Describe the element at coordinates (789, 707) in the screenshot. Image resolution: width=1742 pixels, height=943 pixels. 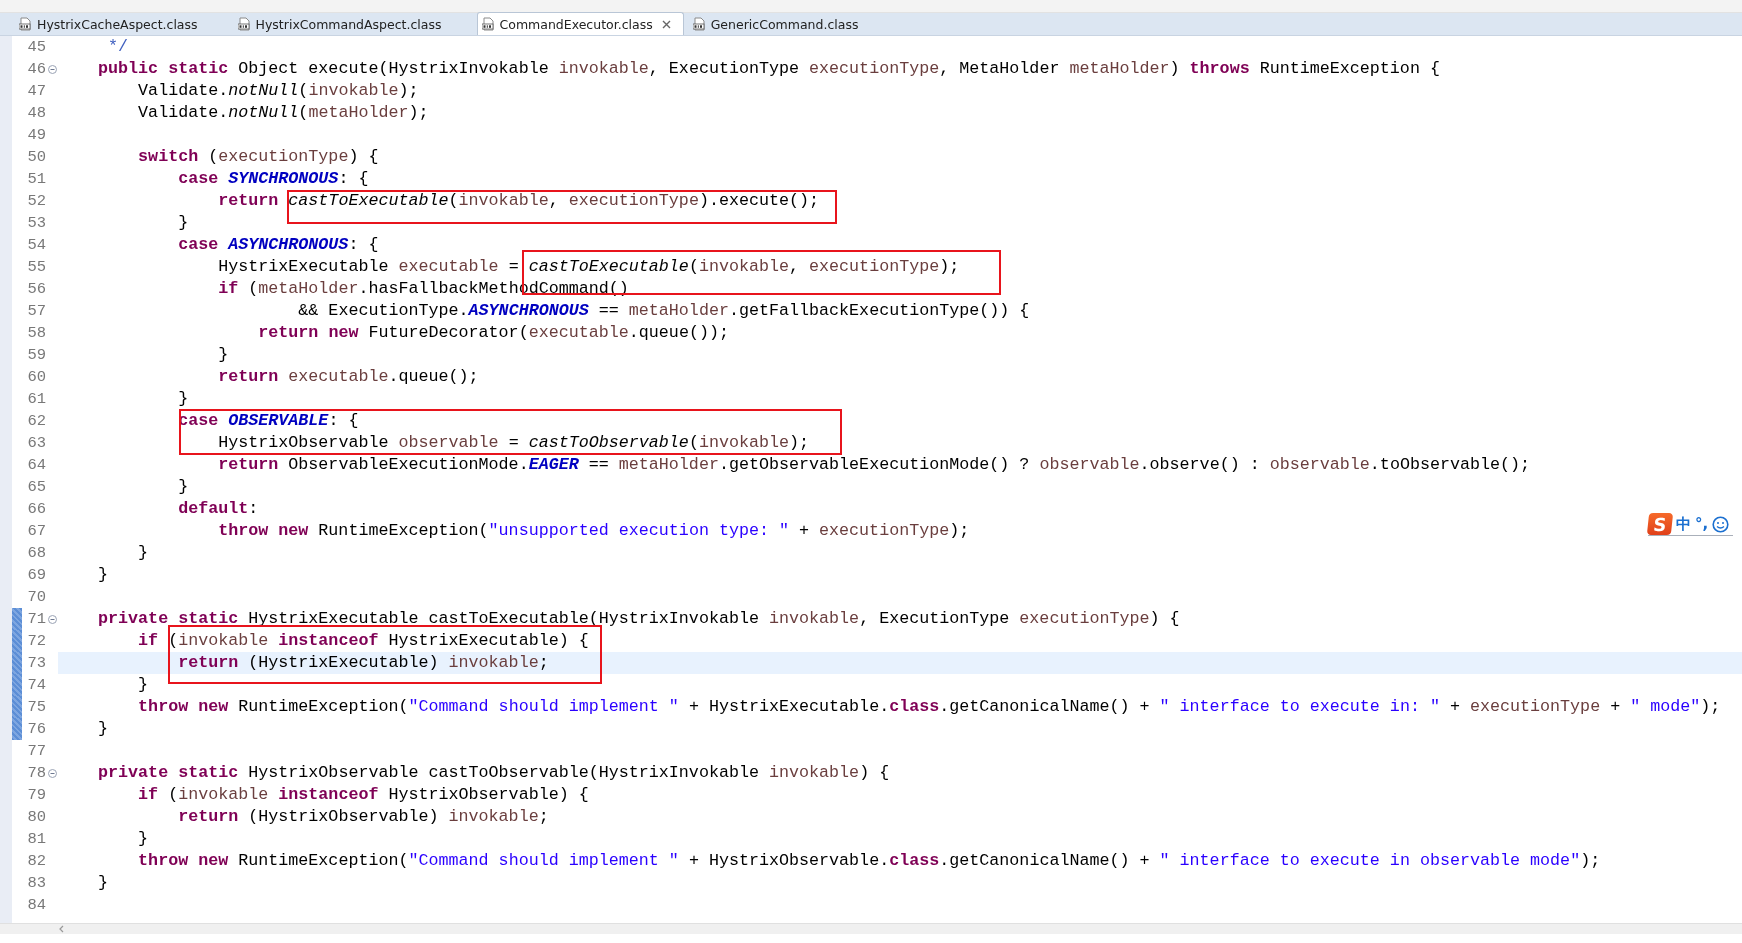
I see `code-text: + HystrixExecutable.` at that location.